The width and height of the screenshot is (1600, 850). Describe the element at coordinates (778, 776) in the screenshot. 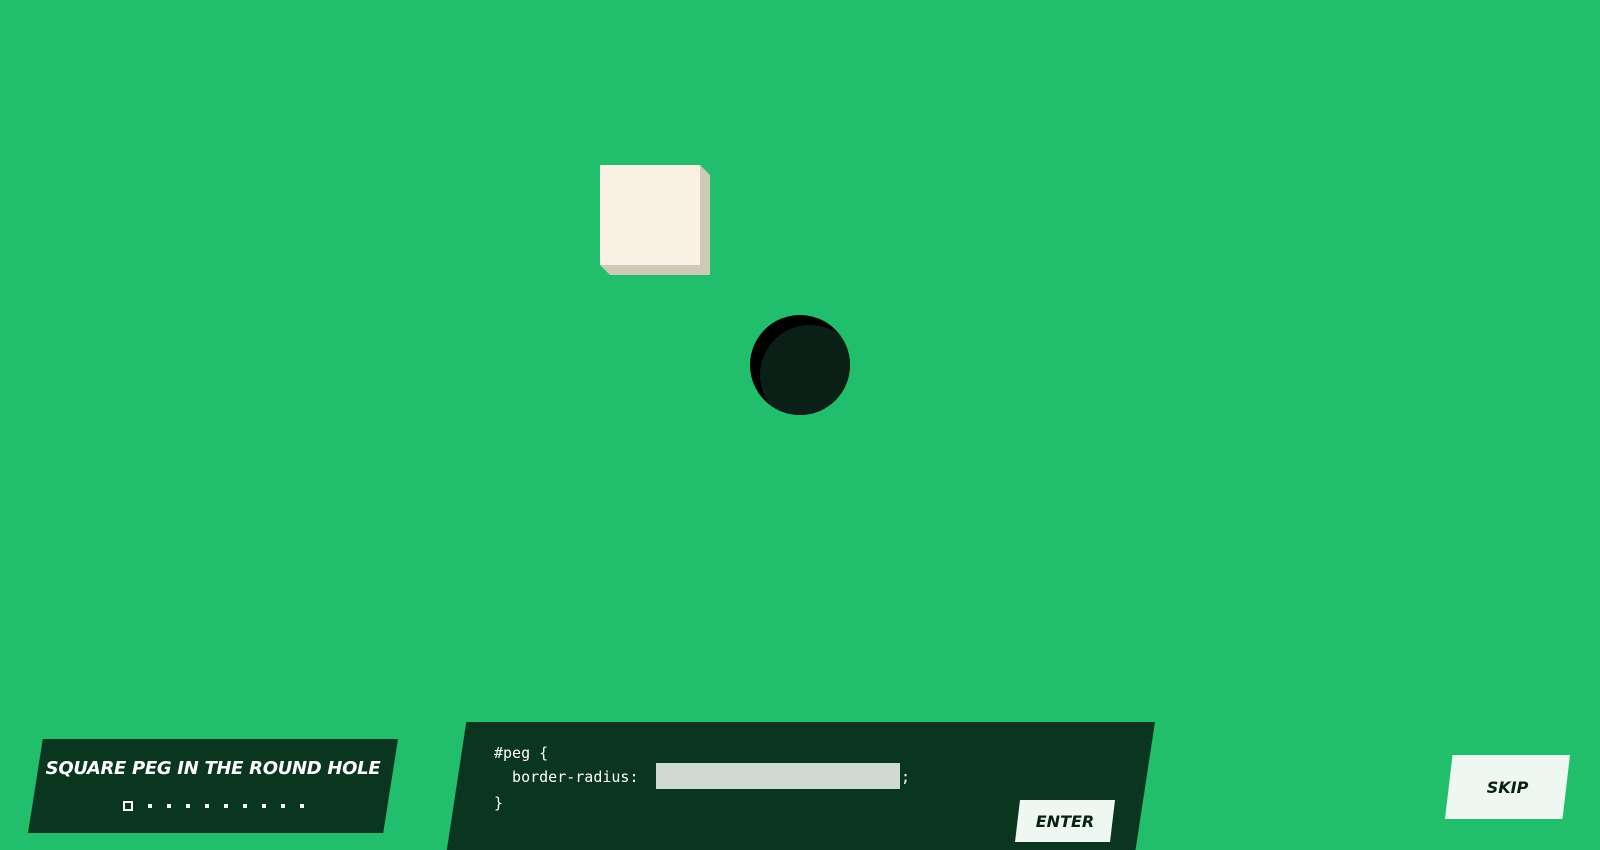

I see `border-radius-input` at that location.